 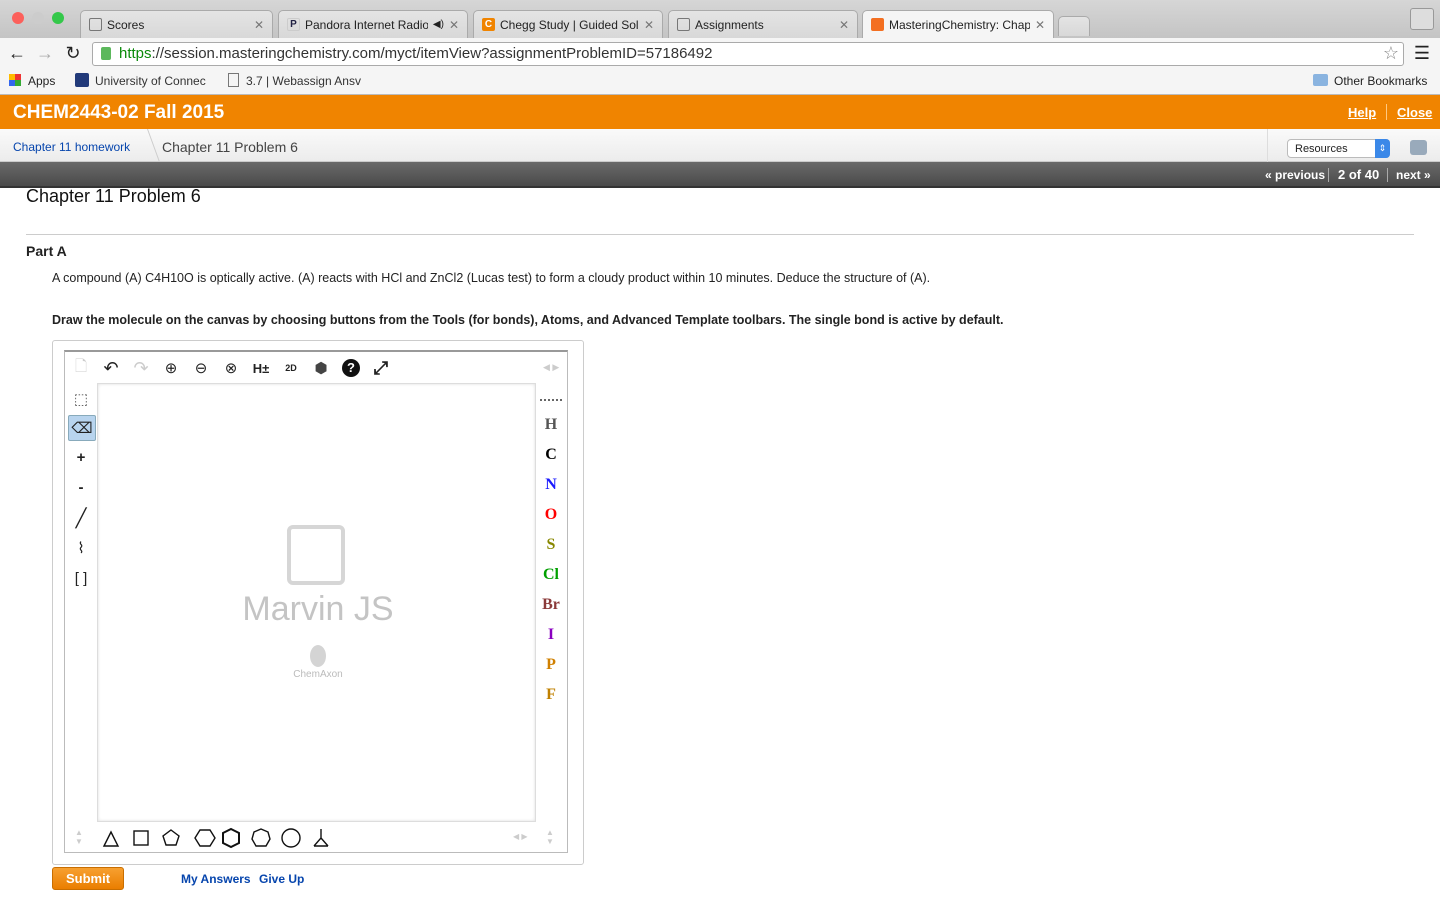 I want to click on atom-button-i: I, so click(x=551, y=635).